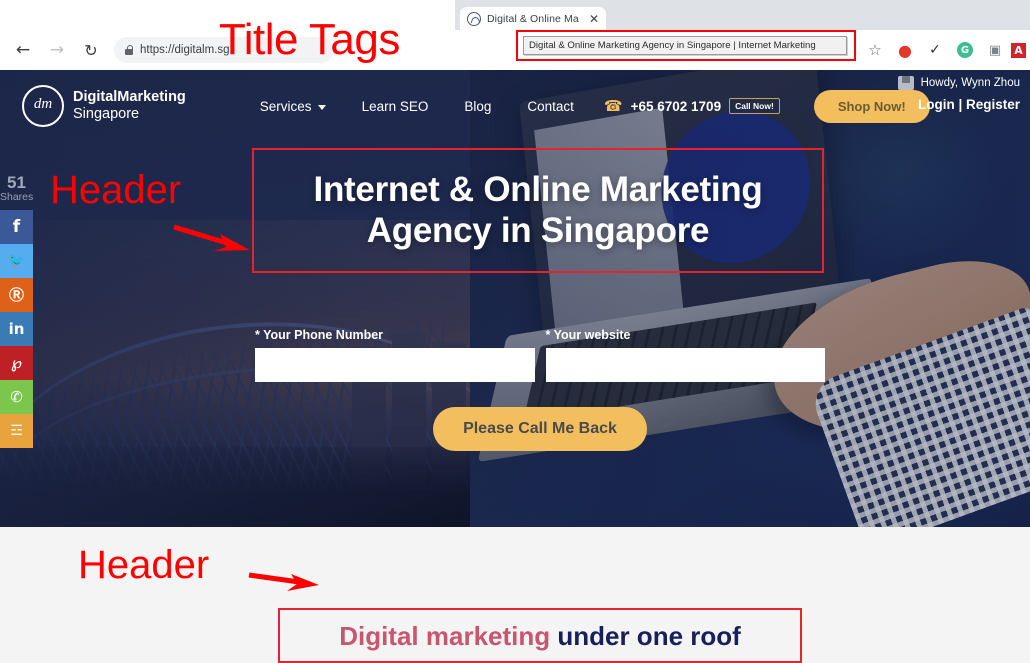 This screenshot has width=1030, height=663. I want to click on section-subheading: Digital marketing under one roof, so click(540, 636).